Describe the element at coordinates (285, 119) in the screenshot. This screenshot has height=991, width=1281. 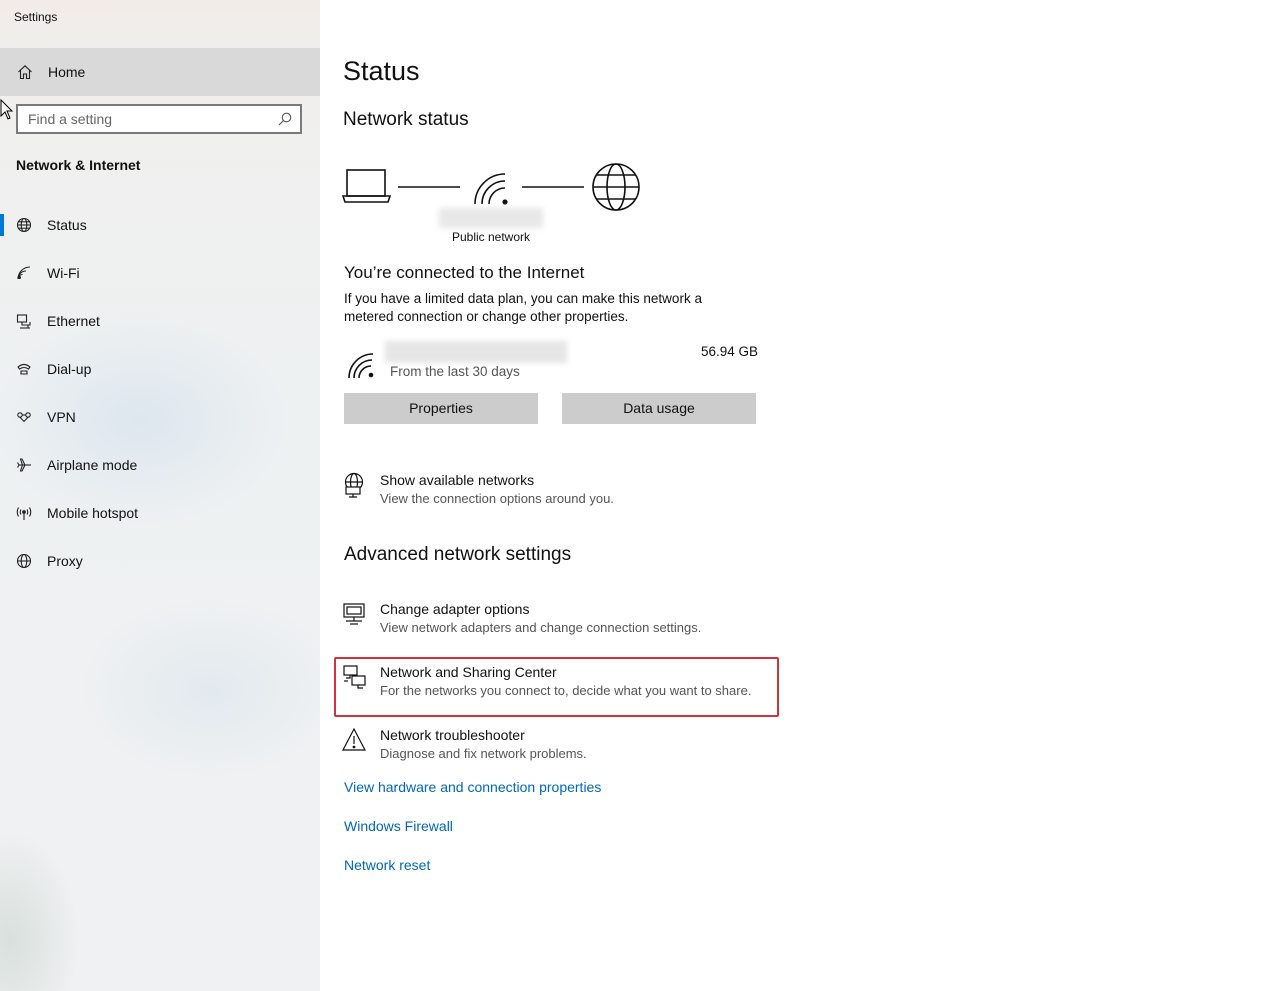
I see `search-icon` at that location.